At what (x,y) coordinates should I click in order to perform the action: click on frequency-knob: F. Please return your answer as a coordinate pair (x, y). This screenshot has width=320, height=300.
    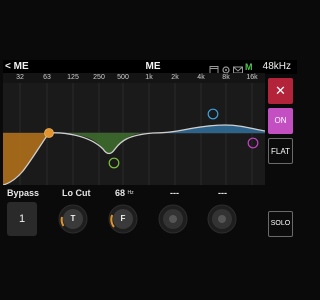
    Looking at the image, I should click on (123, 219).